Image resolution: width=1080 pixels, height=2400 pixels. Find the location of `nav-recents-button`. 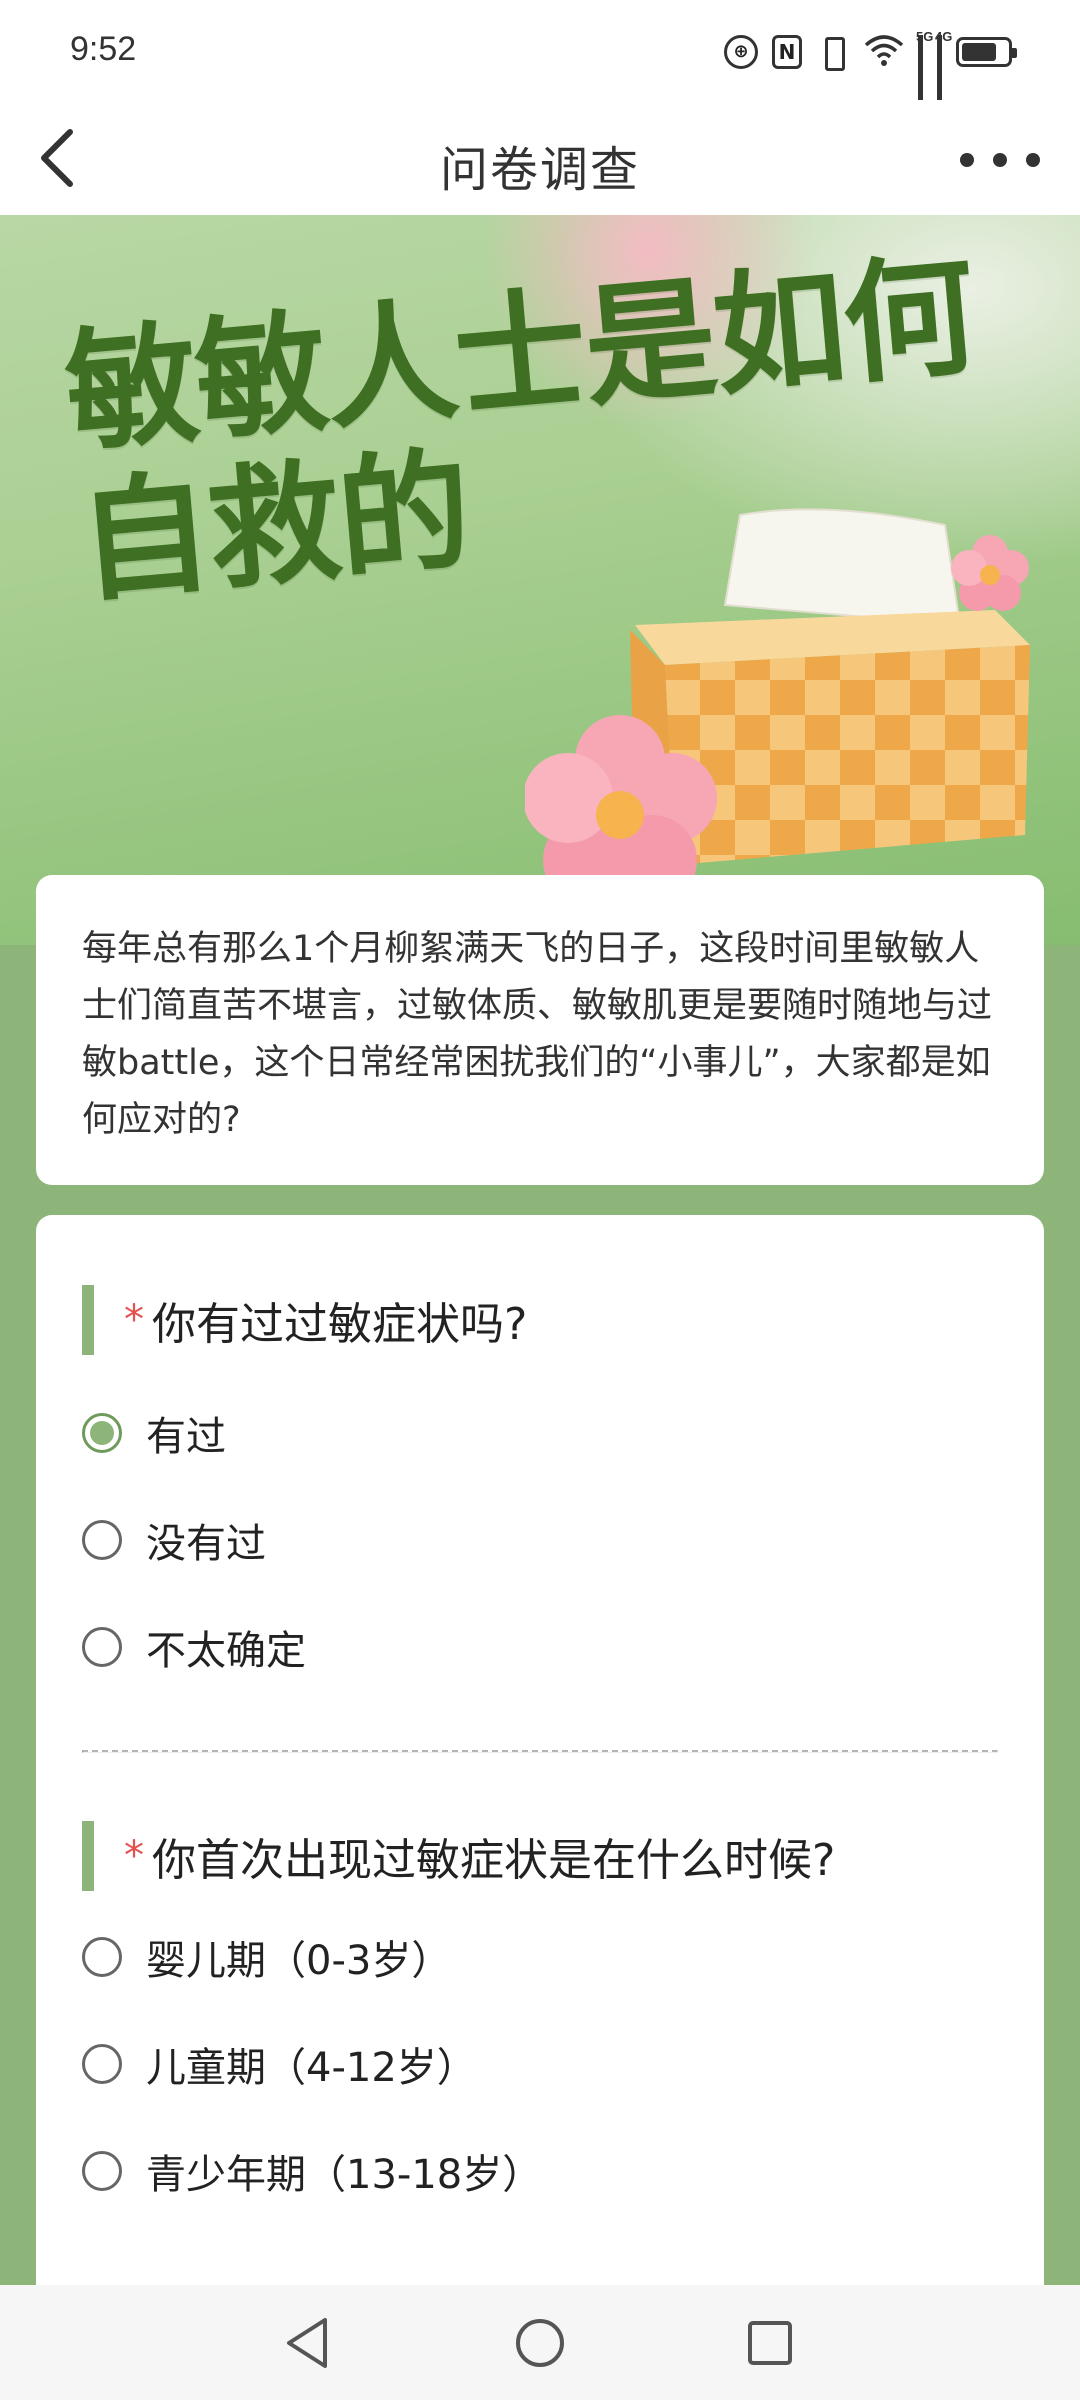

nav-recents-button is located at coordinates (770, 2343).